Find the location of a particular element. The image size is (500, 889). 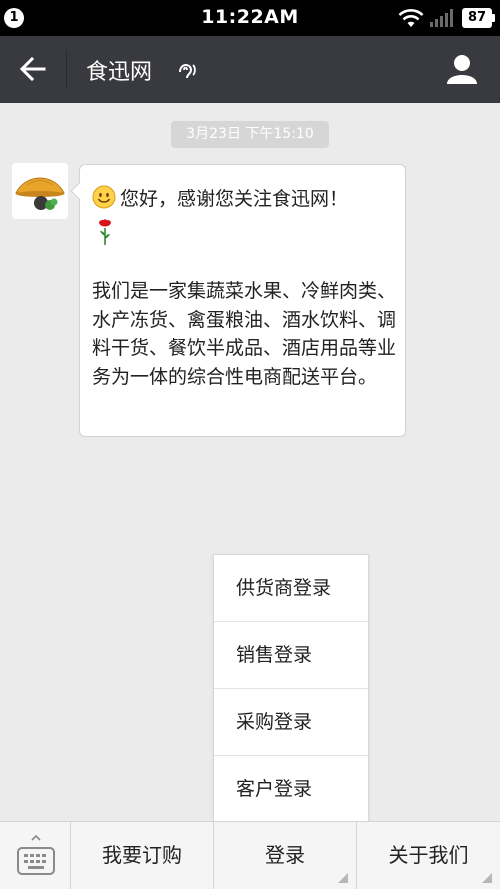

menu-item-sales-login: 销售登录 is located at coordinates (291, 655).